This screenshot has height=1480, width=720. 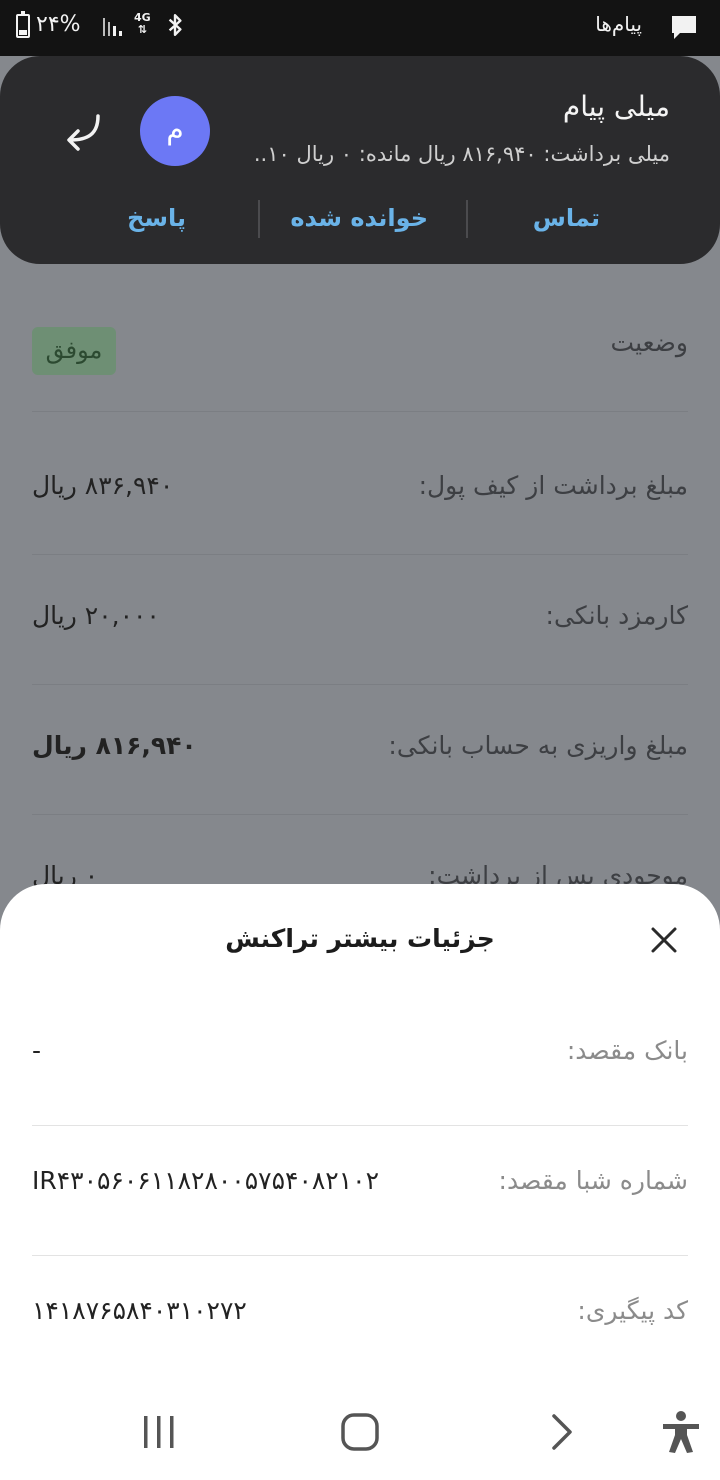 What do you see at coordinates (616, 615) in the screenshot?
I see `detail-label: کارمزد بانکی:` at bounding box center [616, 615].